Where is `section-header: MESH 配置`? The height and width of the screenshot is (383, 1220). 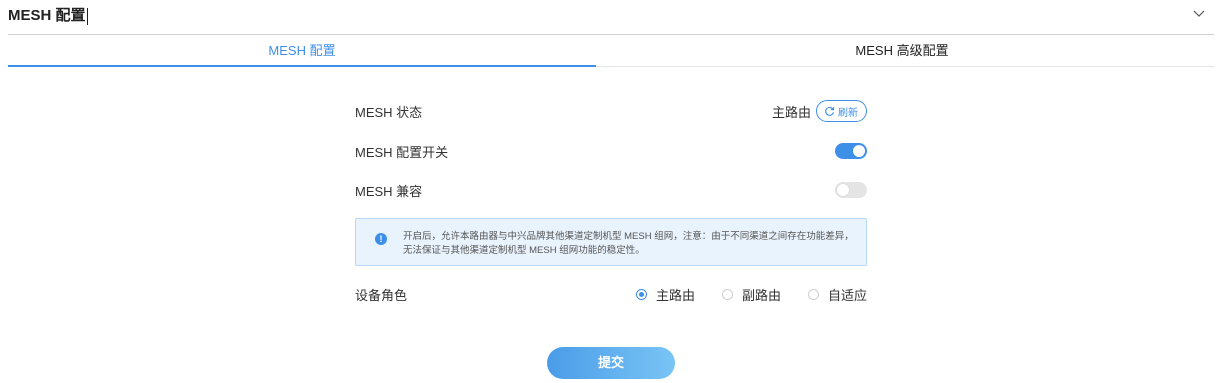
section-header: MESH 配置 is located at coordinates (611, 17).